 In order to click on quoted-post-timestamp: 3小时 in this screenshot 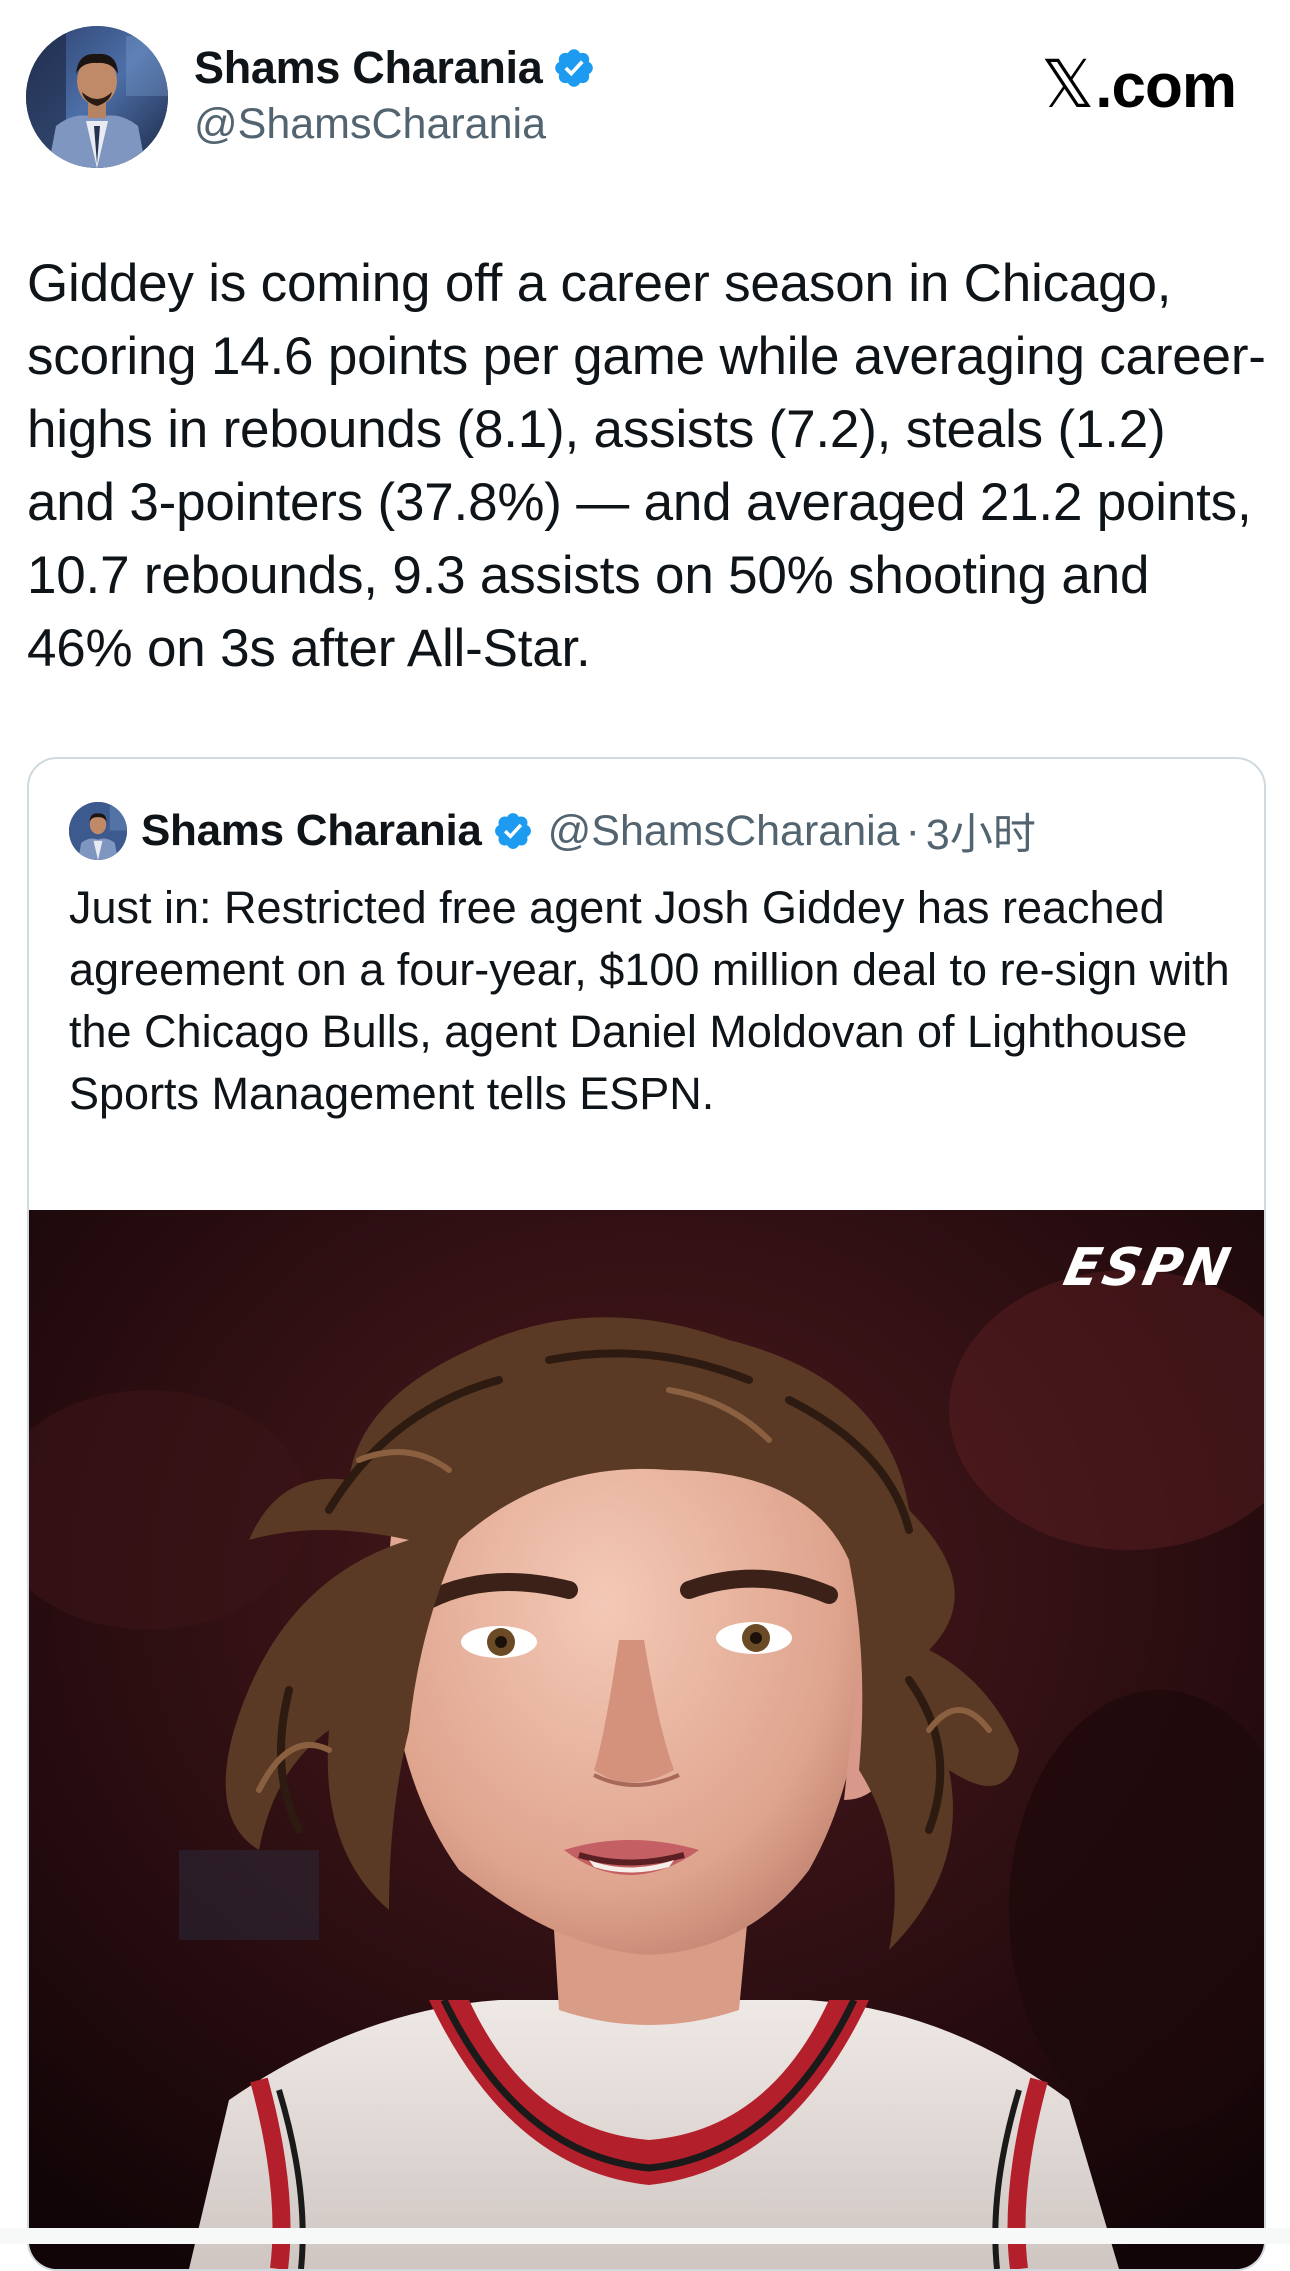, I will do `click(981, 831)`.